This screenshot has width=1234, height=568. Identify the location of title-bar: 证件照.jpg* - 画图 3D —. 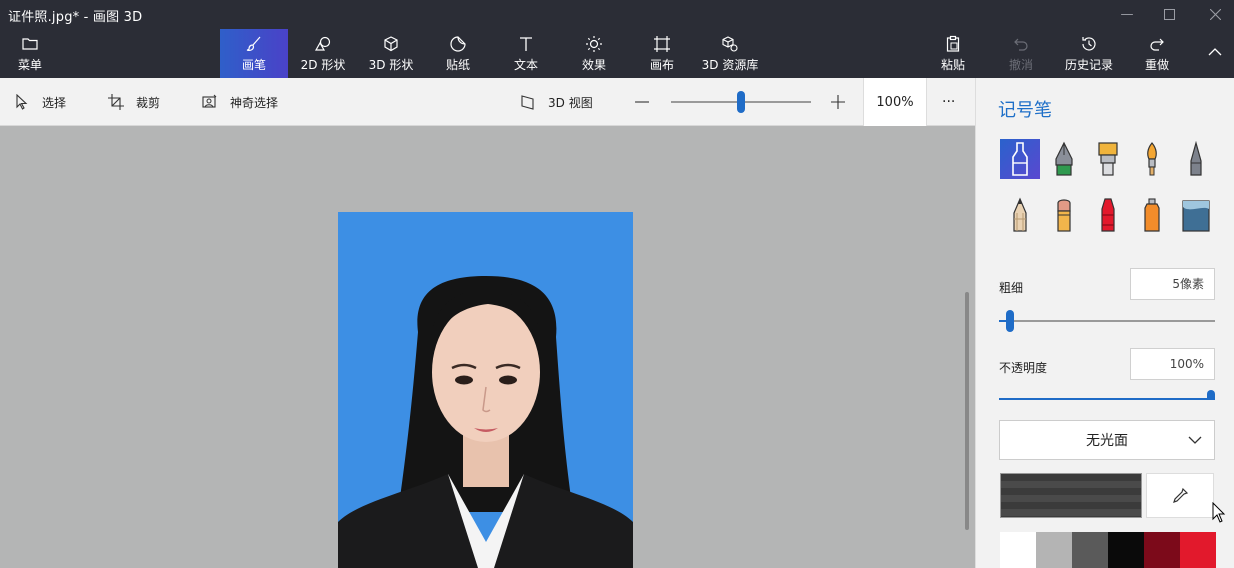
(617, 14).